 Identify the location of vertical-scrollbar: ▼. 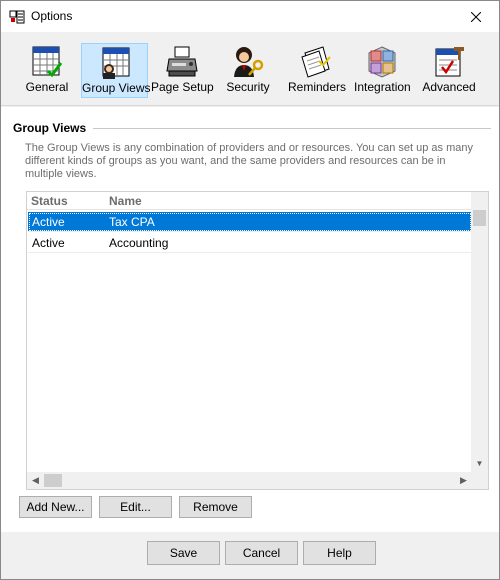
(479, 332).